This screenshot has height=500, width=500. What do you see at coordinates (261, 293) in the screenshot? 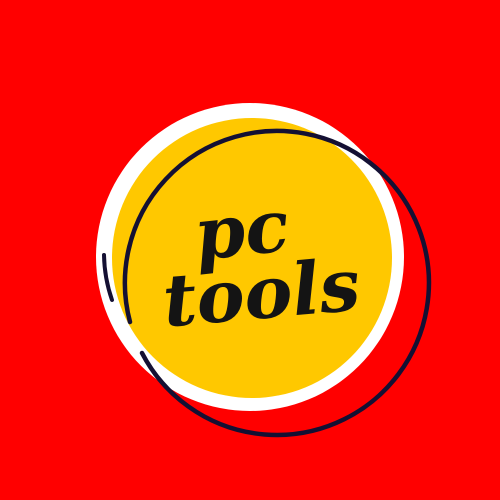
I see `logo-text-tools: tools` at bounding box center [261, 293].